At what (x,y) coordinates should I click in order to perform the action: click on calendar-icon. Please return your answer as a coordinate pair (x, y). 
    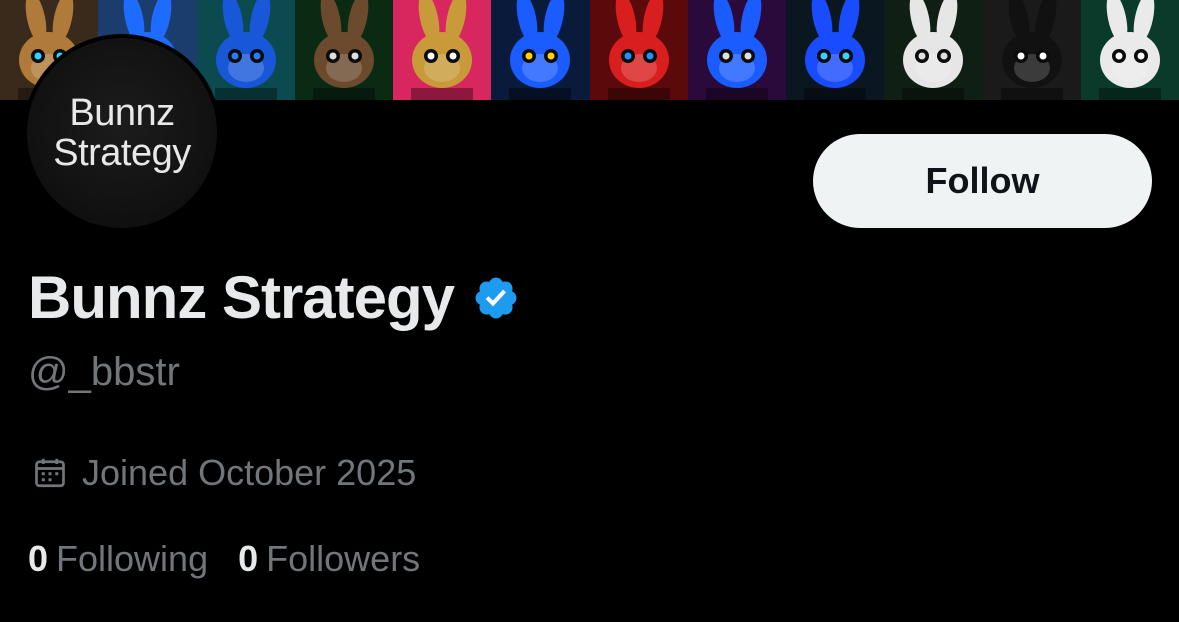
    Looking at the image, I should click on (50, 473).